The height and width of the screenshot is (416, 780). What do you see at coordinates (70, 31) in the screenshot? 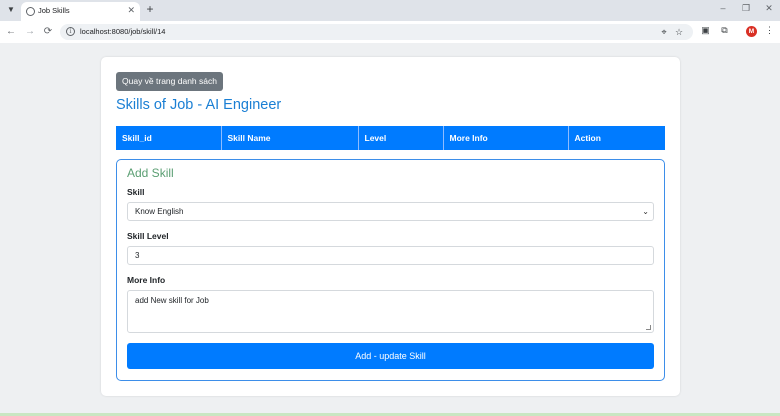
I see `site-info-icon: i` at bounding box center [70, 31].